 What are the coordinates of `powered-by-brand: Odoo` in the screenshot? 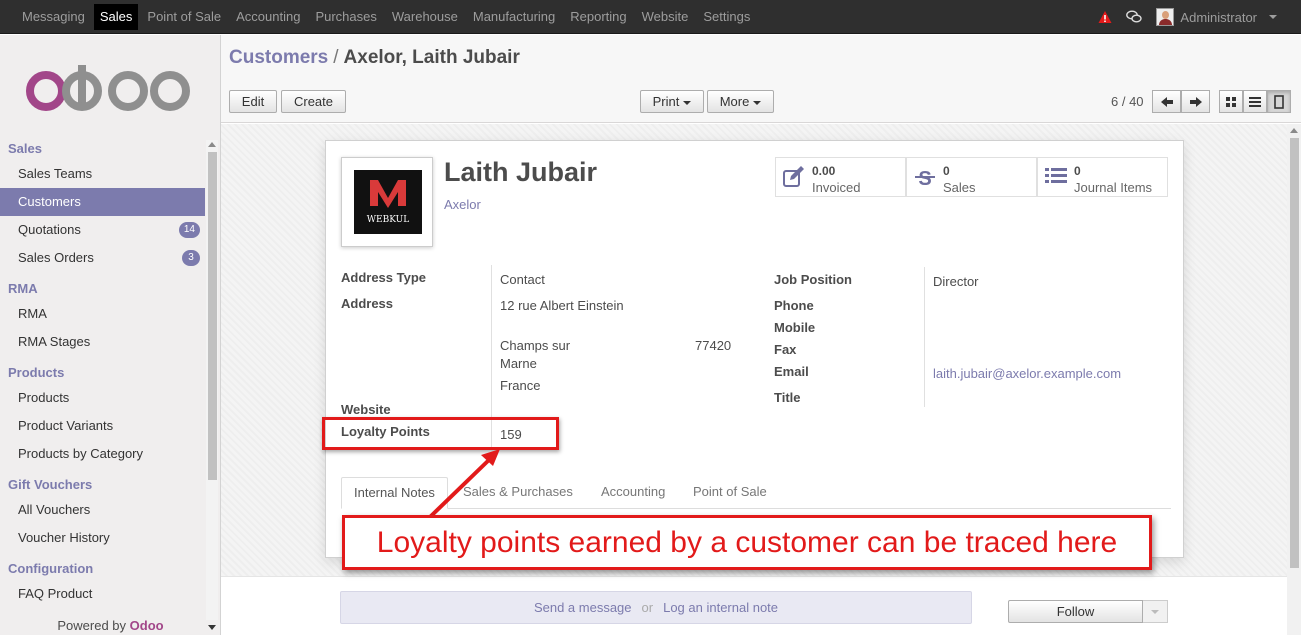 It's located at (147, 625).